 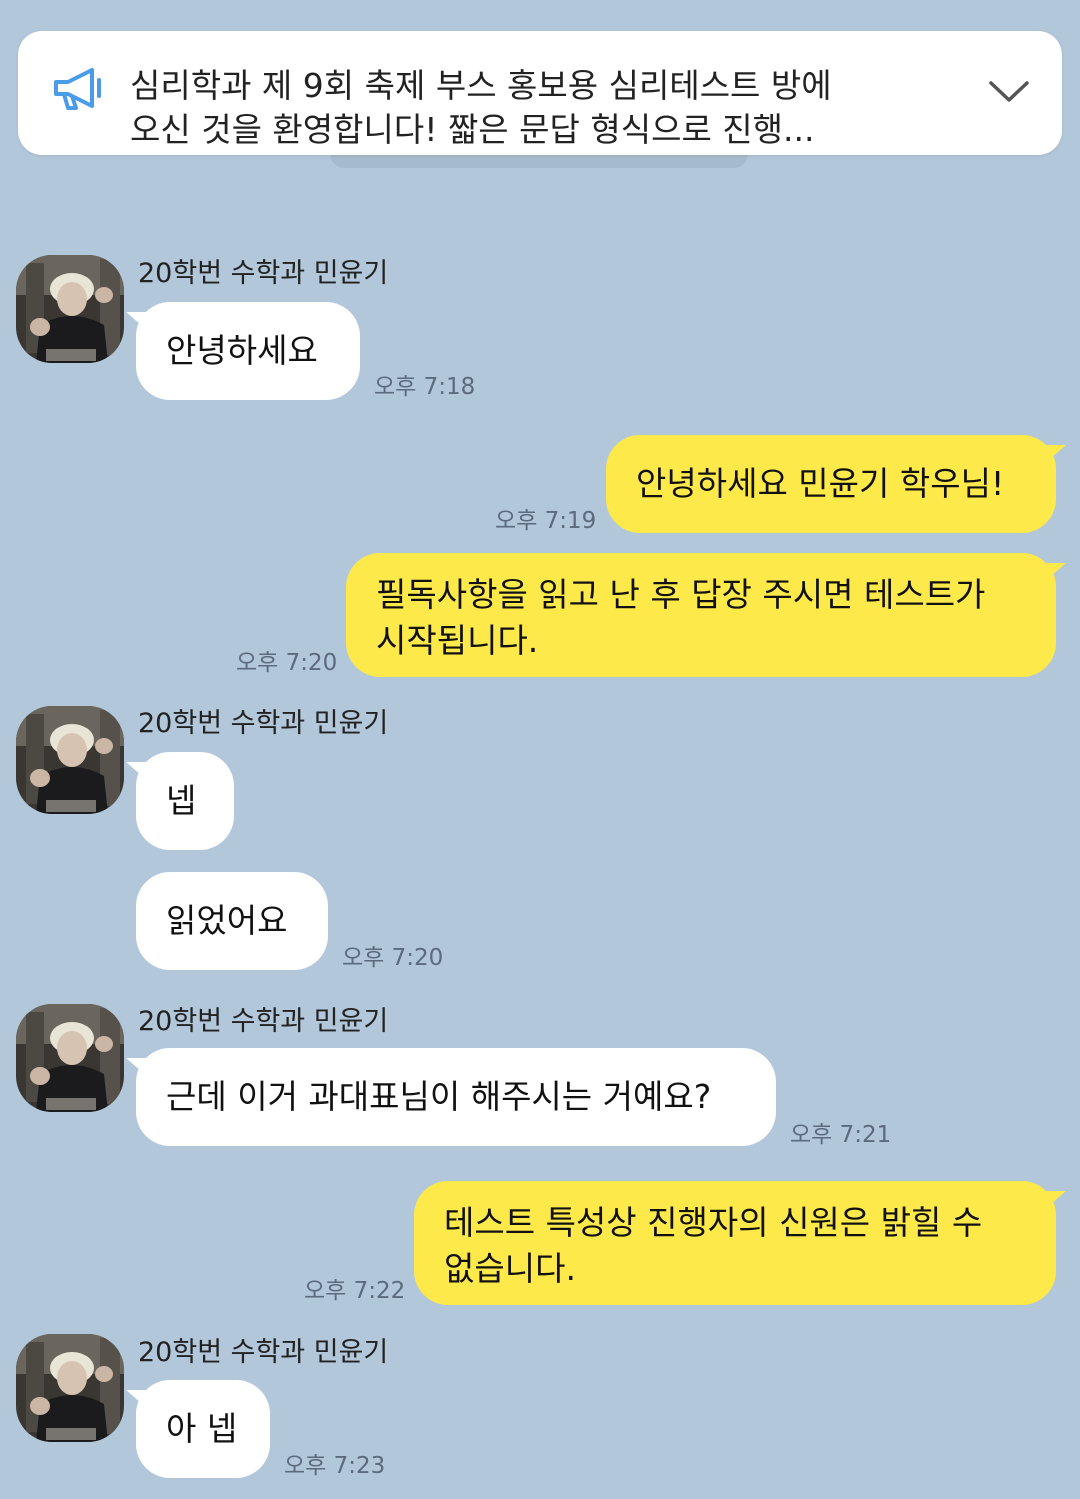 What do you see at coordinates (701, 615) in the screenshot?
I see `message-bubble: 필독사항을 읽고 난 후 답장 주시면 테스트가 시작됩니다.` at bounding box center [701, 615].